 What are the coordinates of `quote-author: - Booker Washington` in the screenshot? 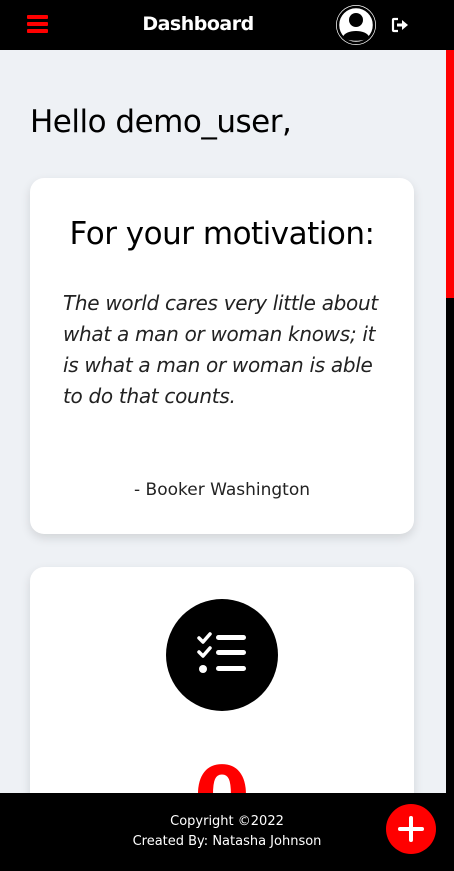 It's located at (222, 490).